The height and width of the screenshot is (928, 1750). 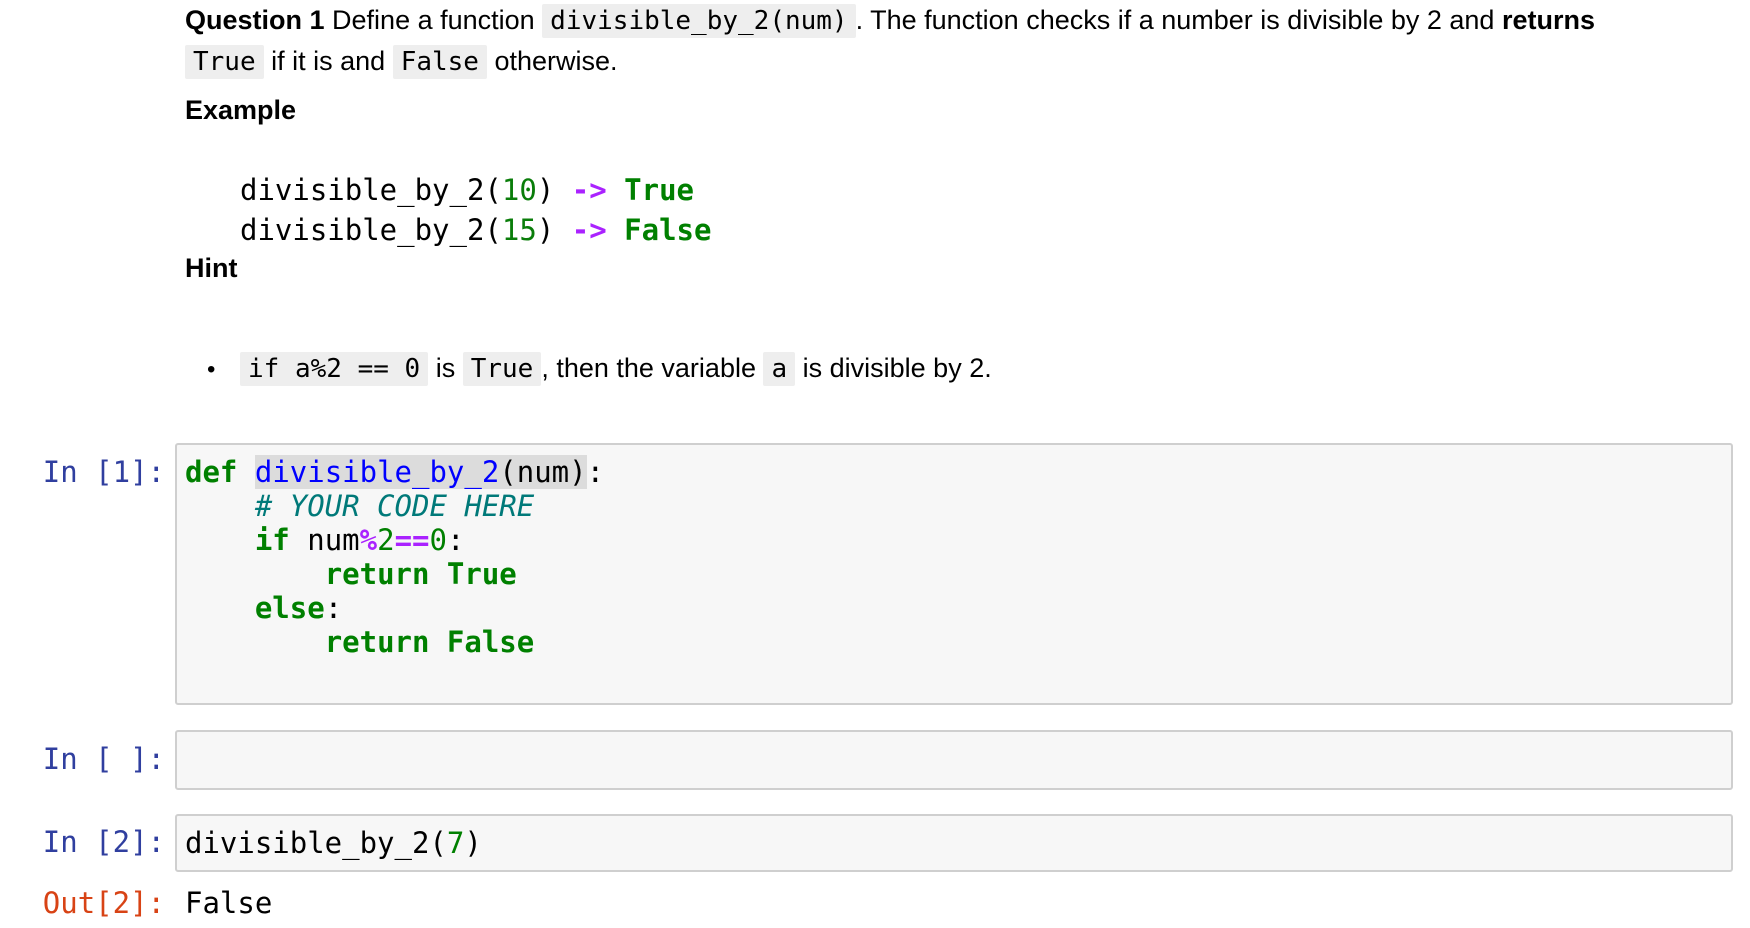 What do you see at coordinates (659, 190) in the screenshot?
I see `example-result: True` at bounding box center [659, 190].